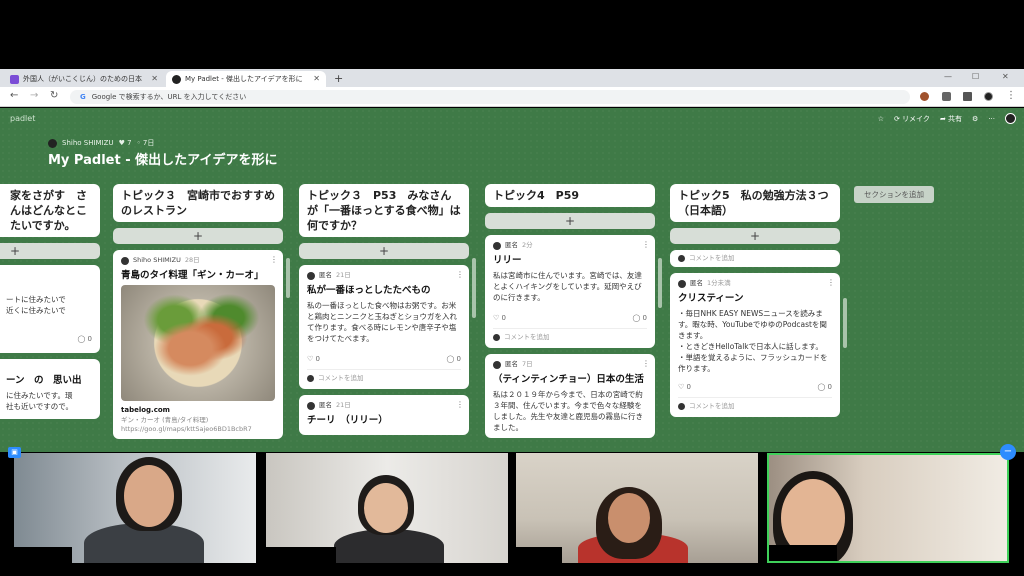 The width and height of the screenshot is (1024, 576). Describe the element at coordinates (34, 95) in the screenshot. I see `forward-button: →` at that location.